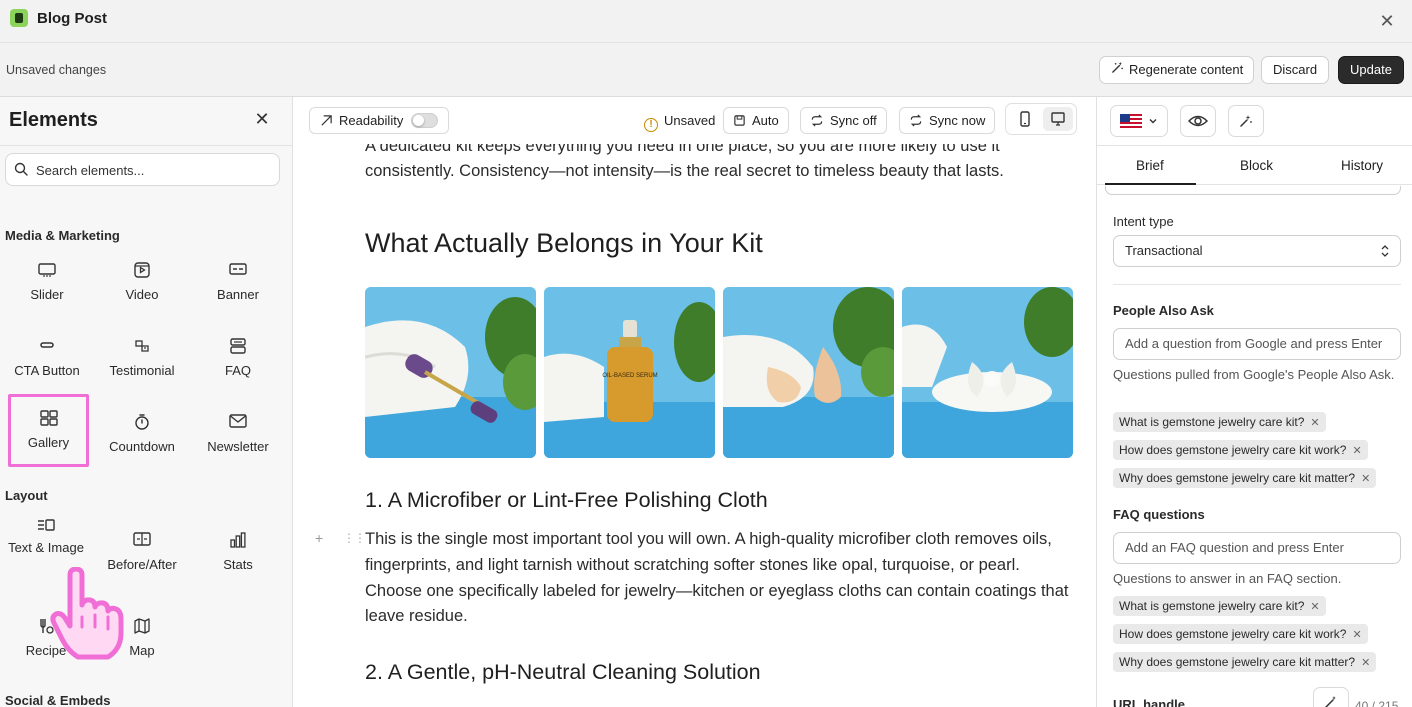  I want to click on image-gallery: OIL-BASED SERUM, so click(719, 372).